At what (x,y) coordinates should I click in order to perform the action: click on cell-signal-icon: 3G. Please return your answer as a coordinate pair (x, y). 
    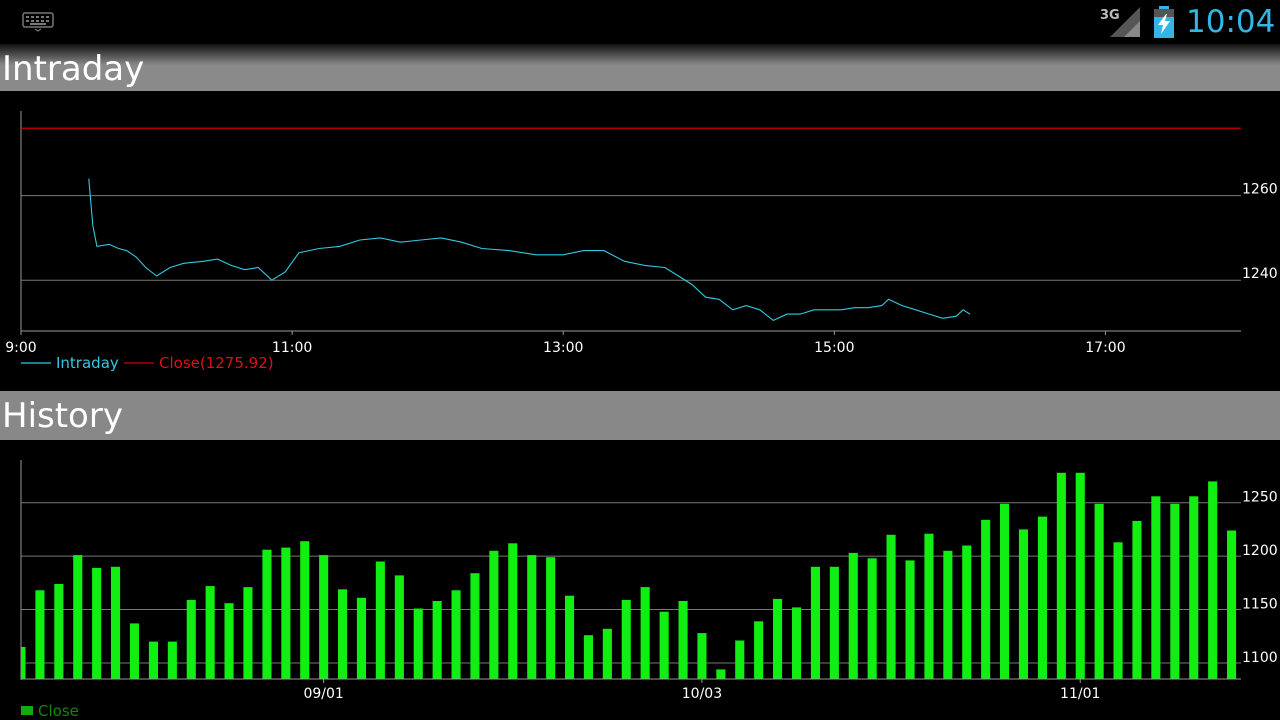
    Looking at the image, I should click on (1120, 22).